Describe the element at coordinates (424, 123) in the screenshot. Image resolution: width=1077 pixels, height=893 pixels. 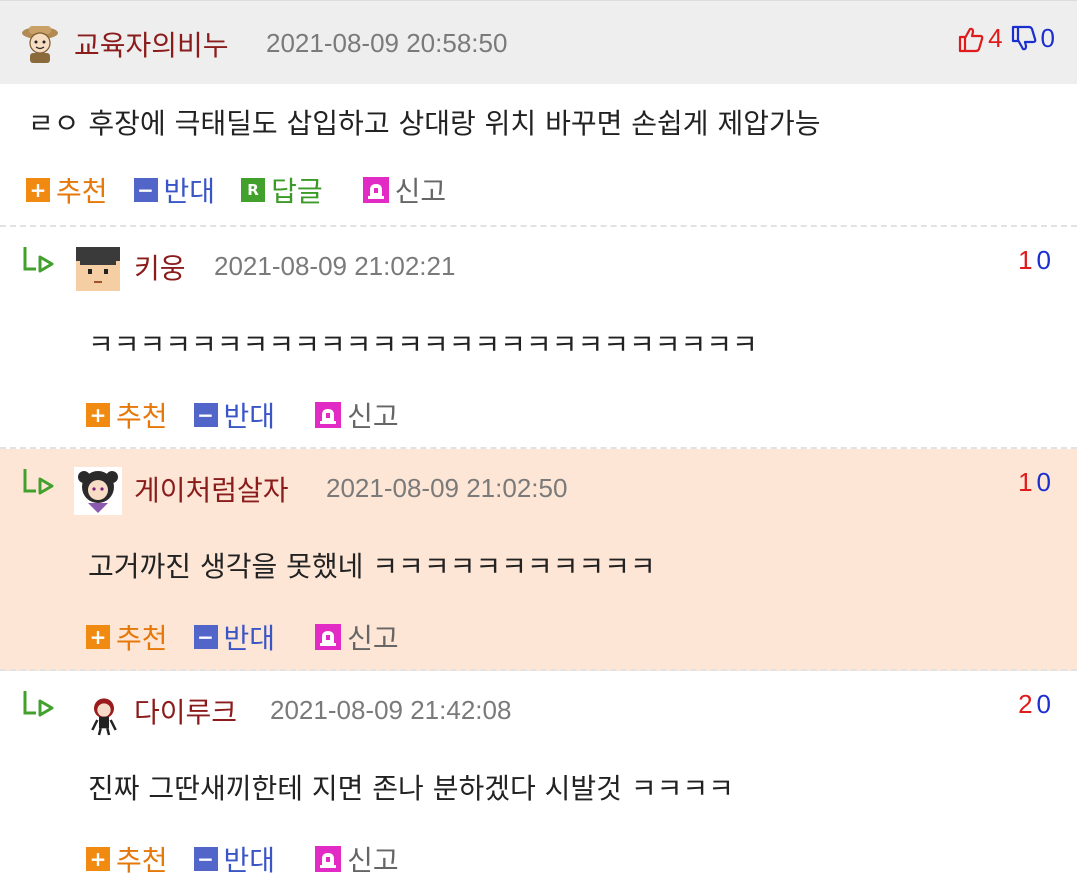
I see `comment-text: ㄹㅇ 후장에 극태딜도 삽입하고 상대랑 위치 바꾸면 손쉽게 제압가능` at that location.